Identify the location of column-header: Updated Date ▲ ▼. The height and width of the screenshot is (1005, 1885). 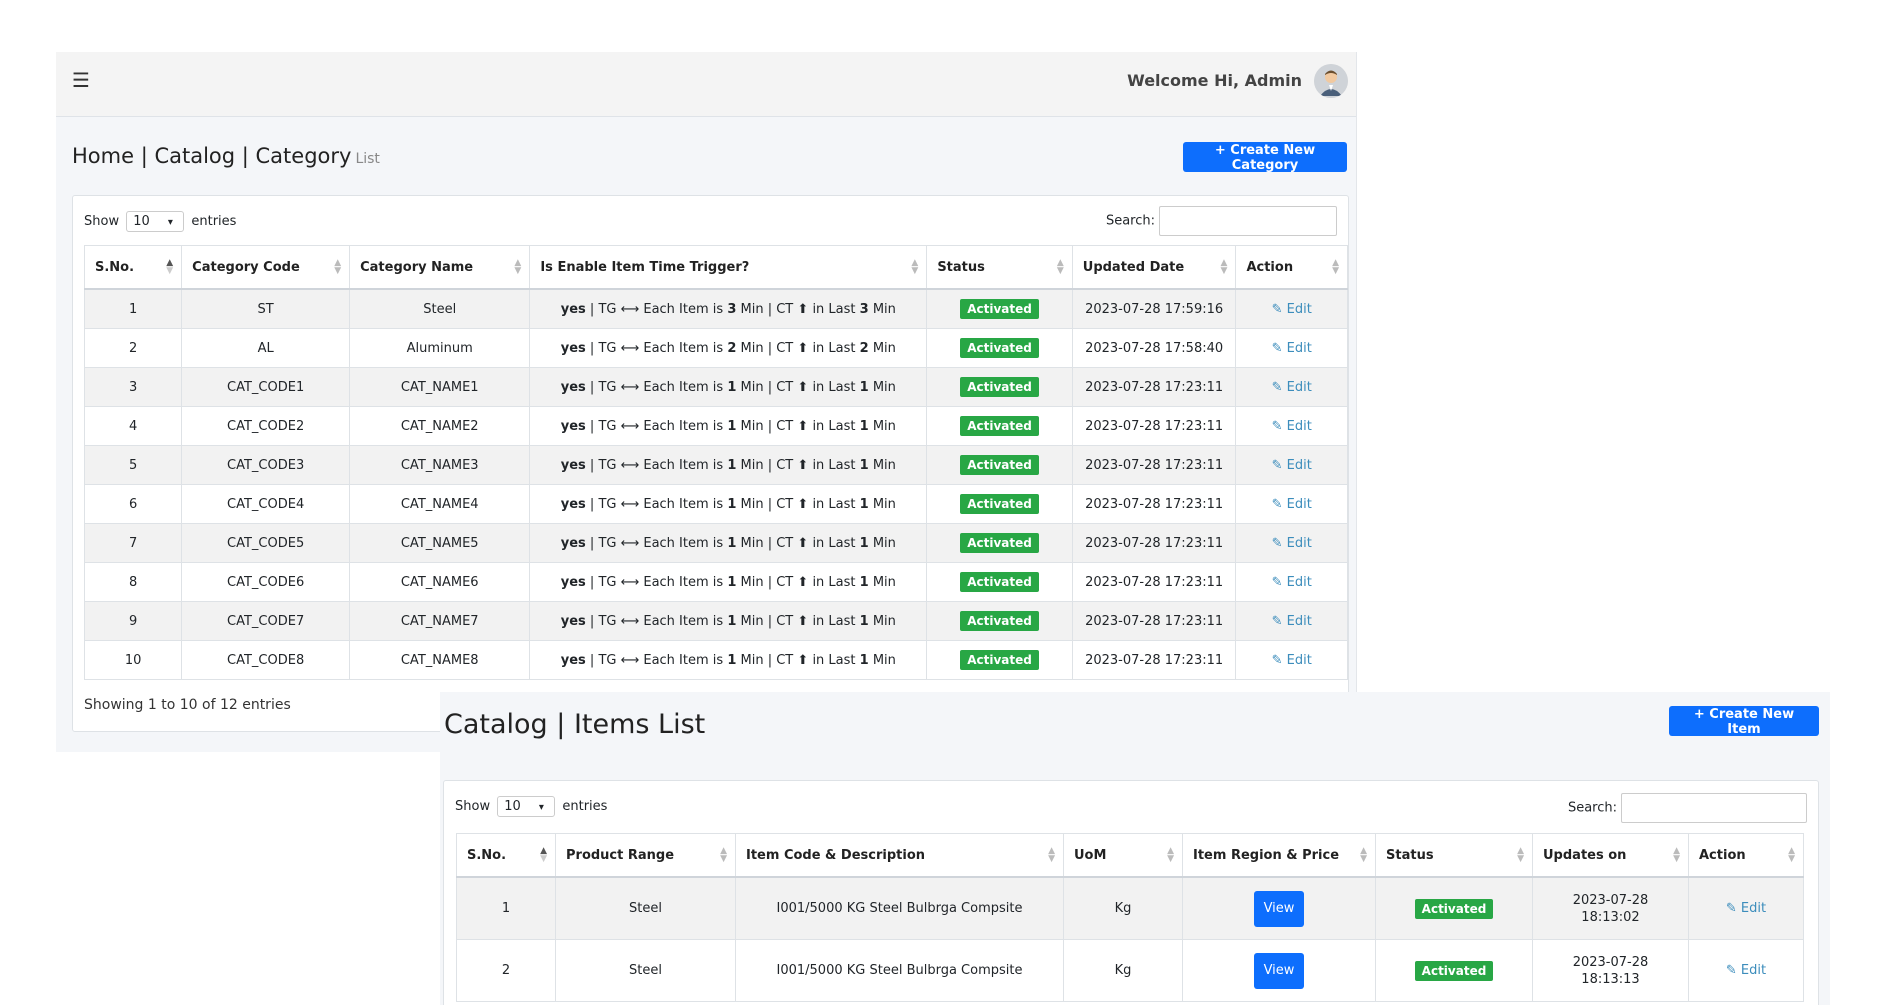
(1154, 267).